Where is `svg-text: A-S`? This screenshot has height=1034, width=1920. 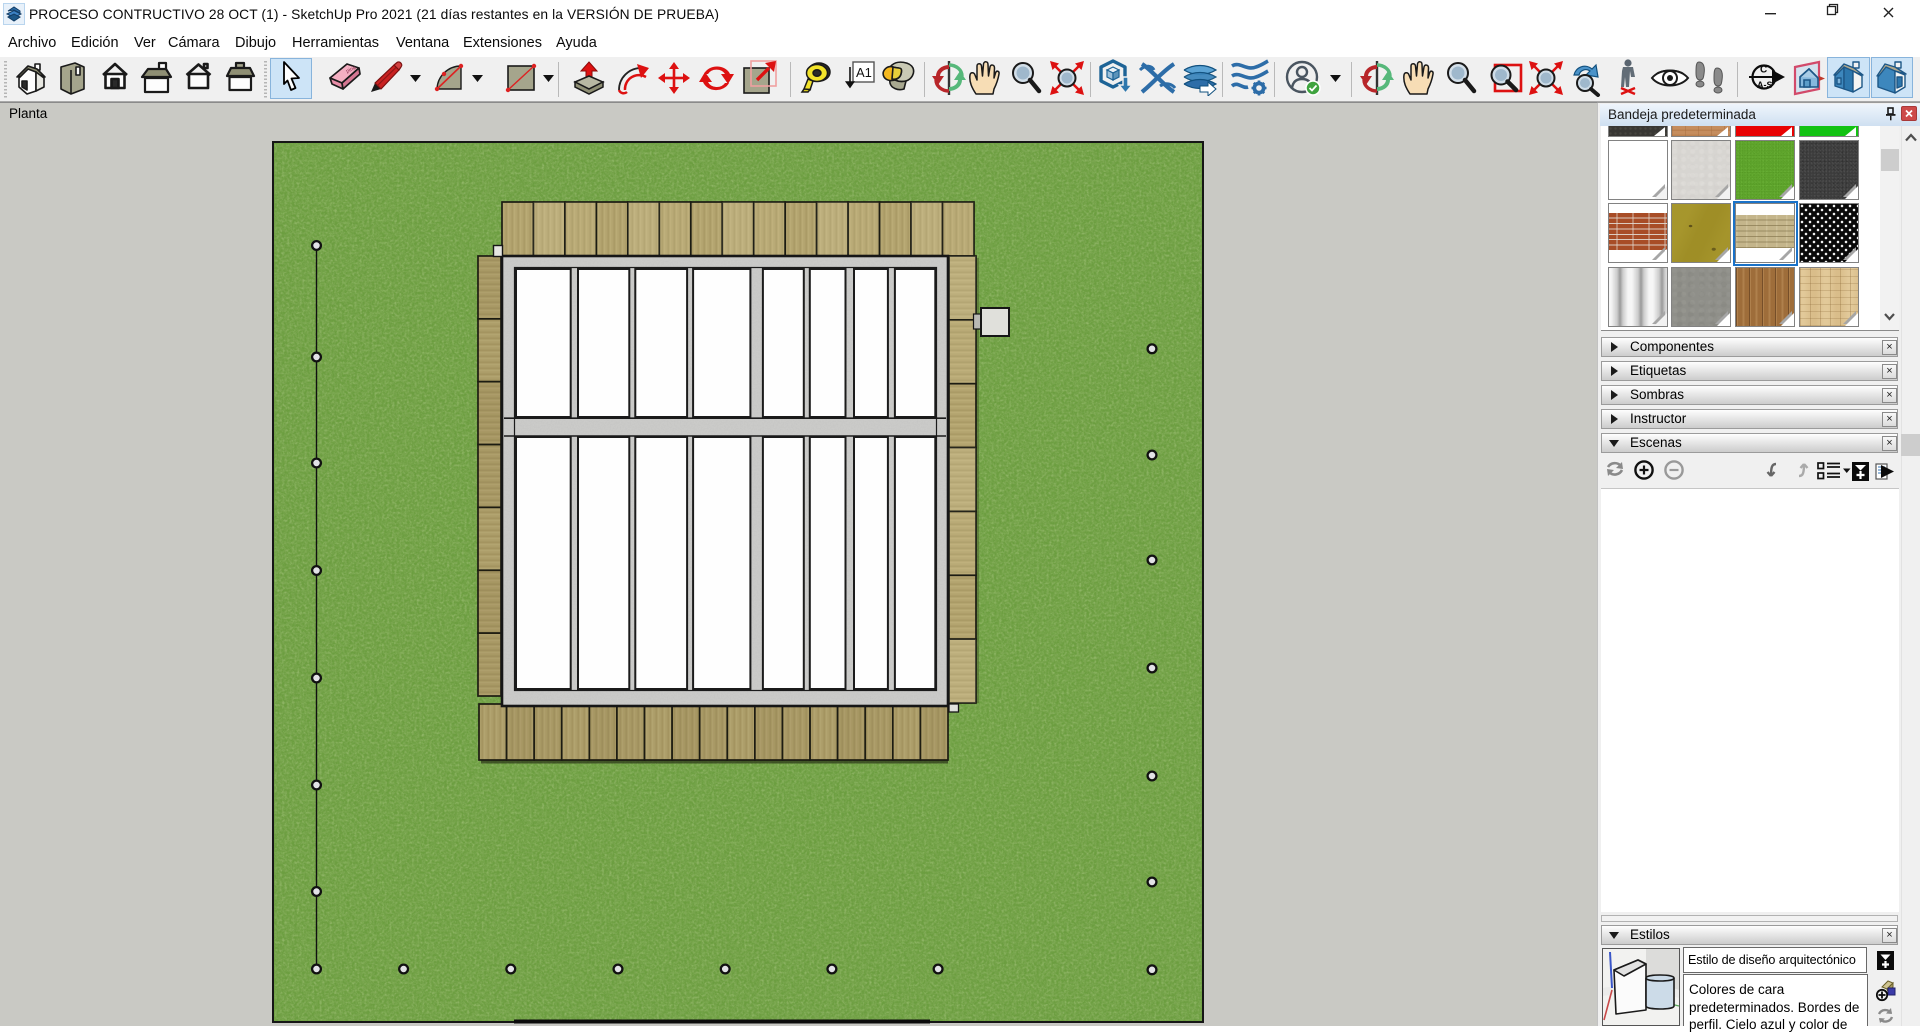
svg-text: A-S is located at coordinates (1765, 85).